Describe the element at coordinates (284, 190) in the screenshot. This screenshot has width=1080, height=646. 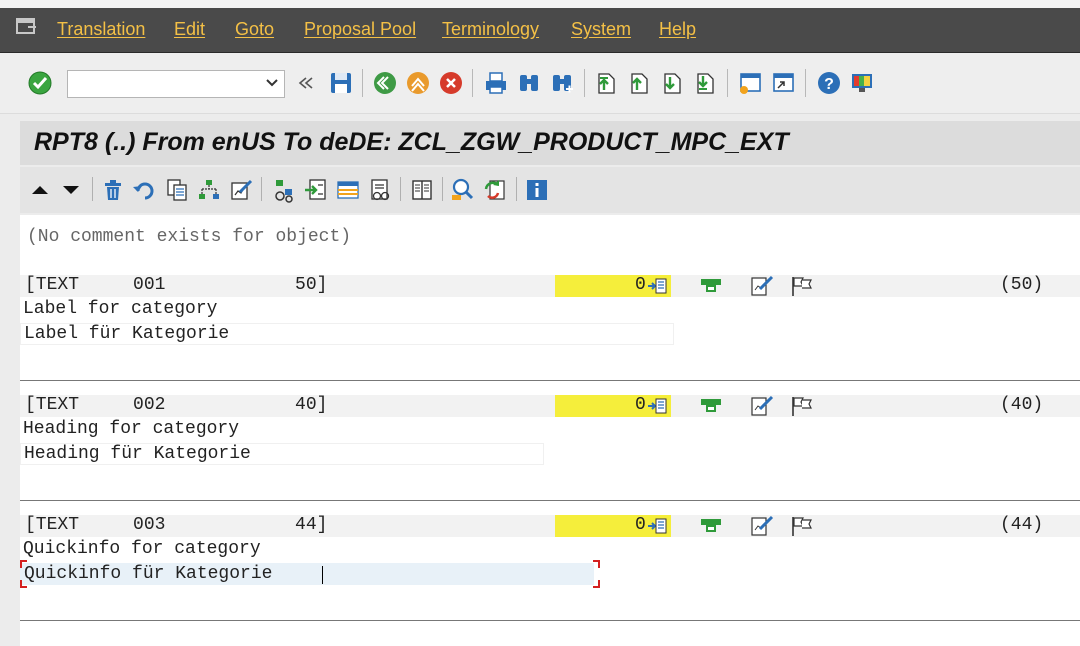
I see `where-used-icon` at that location.